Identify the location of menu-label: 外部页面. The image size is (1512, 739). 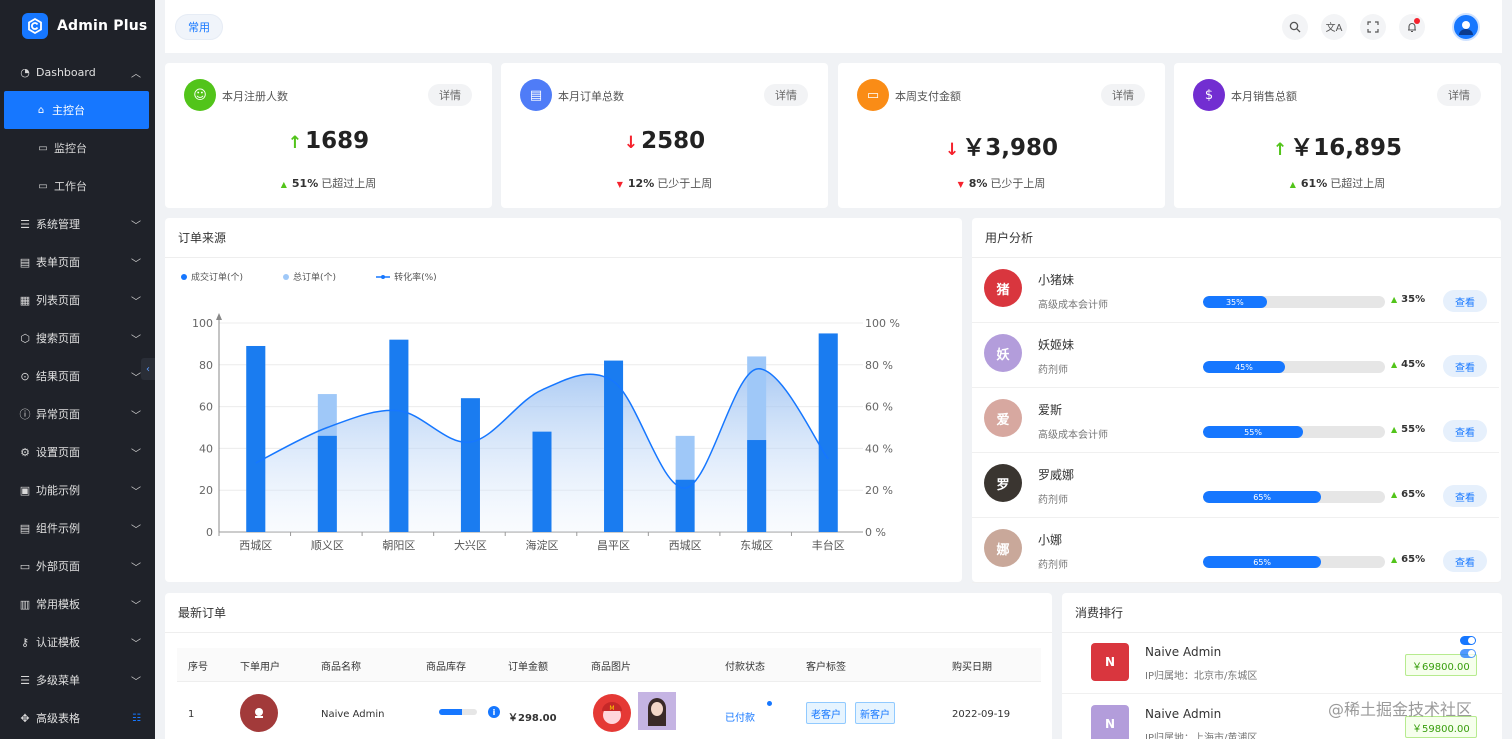
(58, 566).